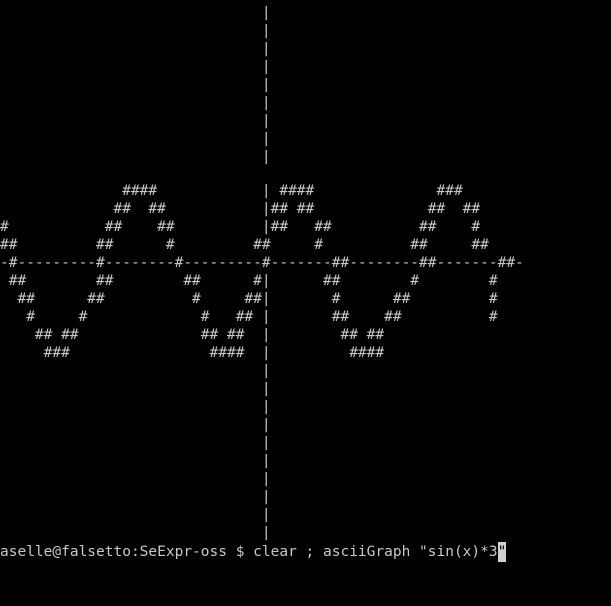 The height and width of the screenshot is (606, 611). Describe the element at coordinates (192, 353) in the screenshot. I see `graph-line: ### #### | ####` at that location.